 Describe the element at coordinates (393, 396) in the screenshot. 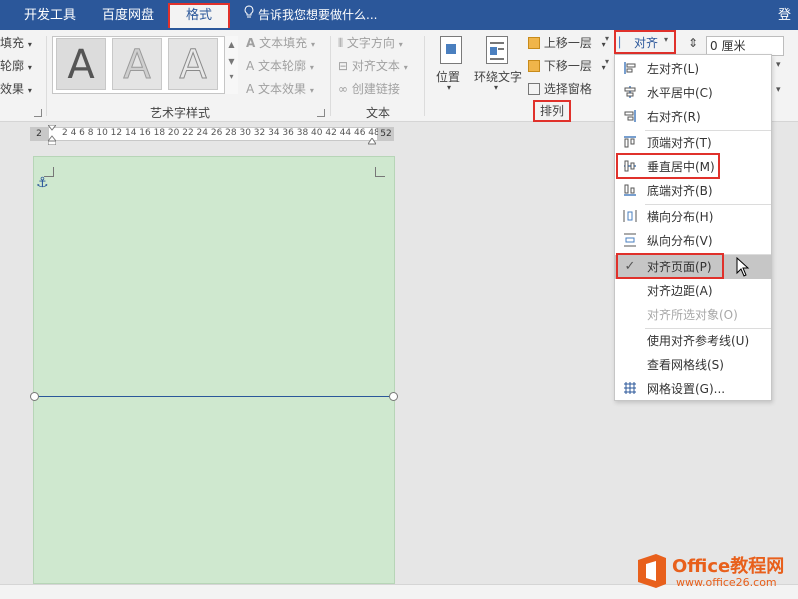

I see `line-handle-right` at that location.